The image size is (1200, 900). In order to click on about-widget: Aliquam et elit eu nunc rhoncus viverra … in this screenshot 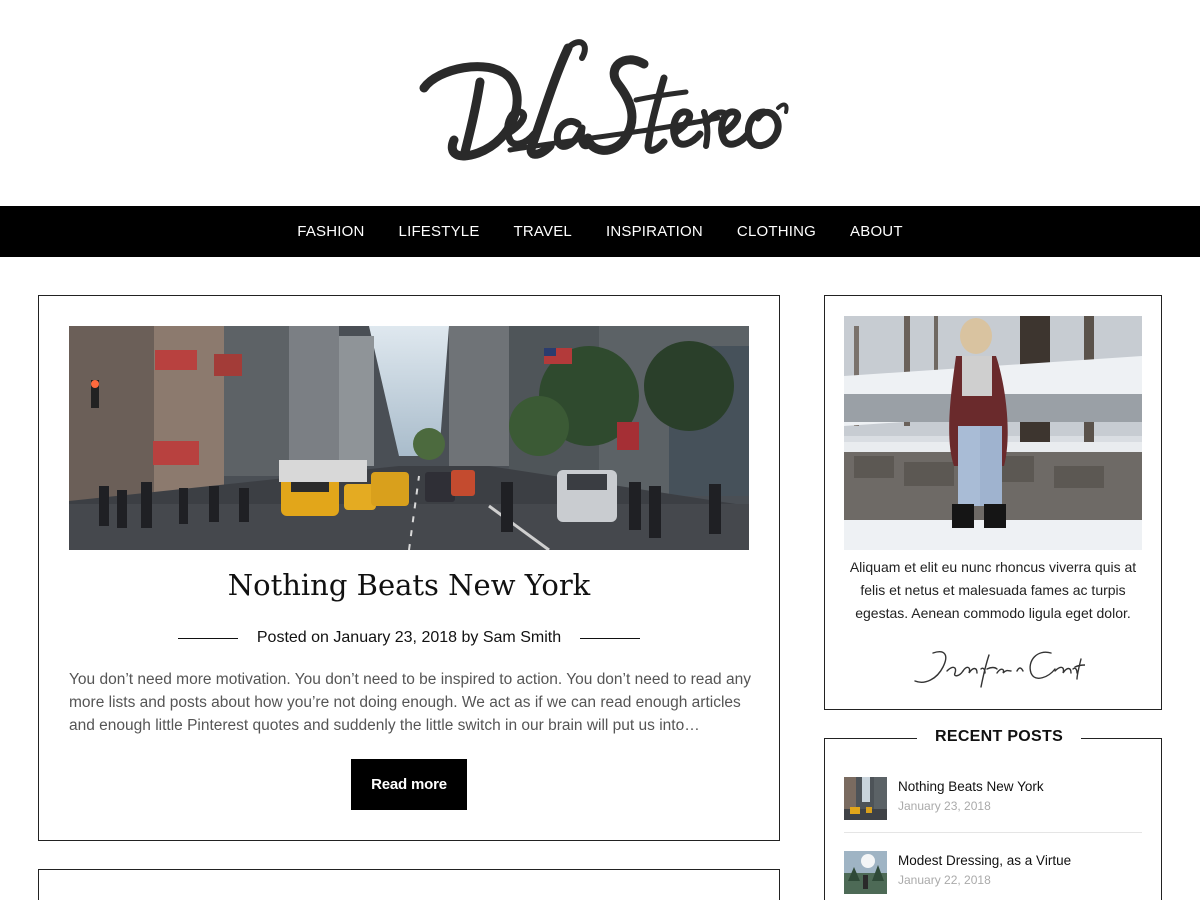, I will do `click(993, 502)`.